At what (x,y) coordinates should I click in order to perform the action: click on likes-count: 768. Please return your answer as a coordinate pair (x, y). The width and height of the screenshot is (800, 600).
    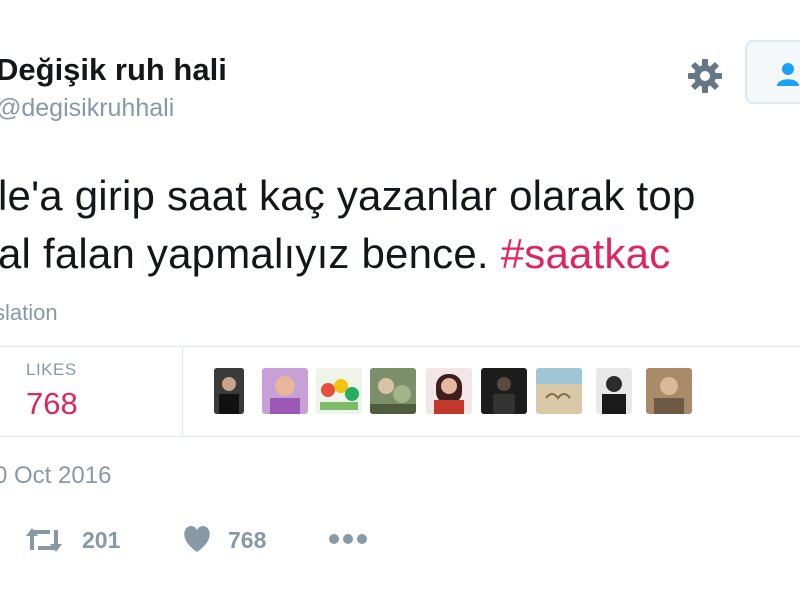
    Looking at the image, I should click on (52, 404).